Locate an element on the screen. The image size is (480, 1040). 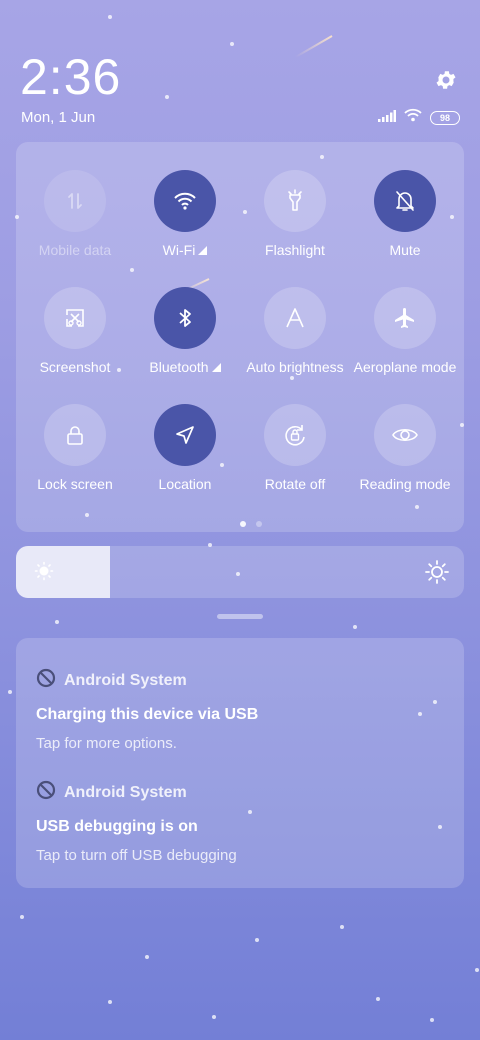
tile-label: Rotate off is located at coordinates (295, 484).